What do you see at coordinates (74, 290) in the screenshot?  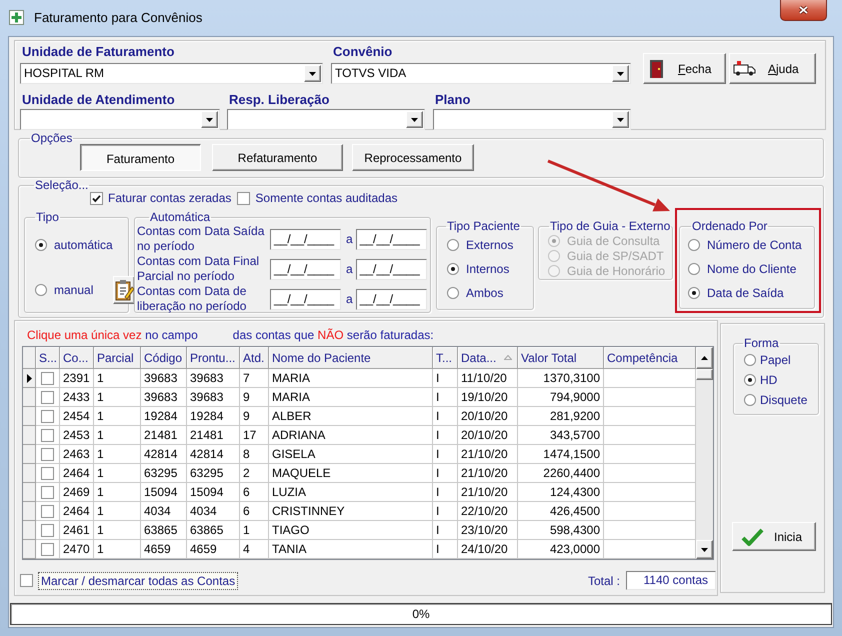 I see `option-label: manual` at bounding box center [74, 290].